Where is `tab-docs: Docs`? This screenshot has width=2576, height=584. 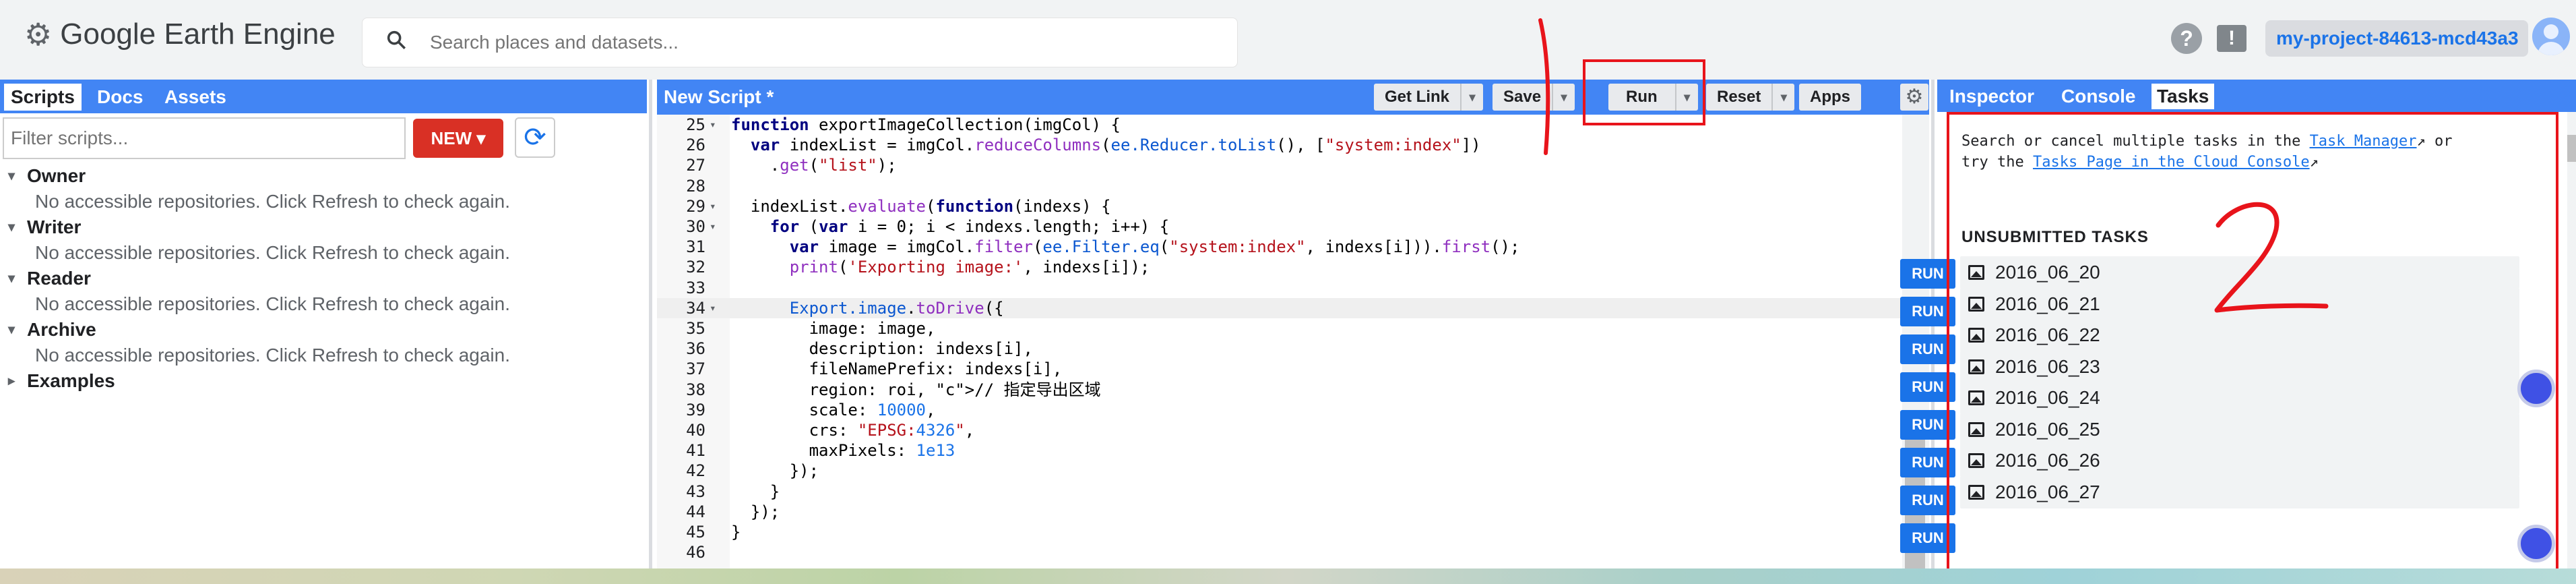
tab-docs: Docs is located at coordinates (120, 97).